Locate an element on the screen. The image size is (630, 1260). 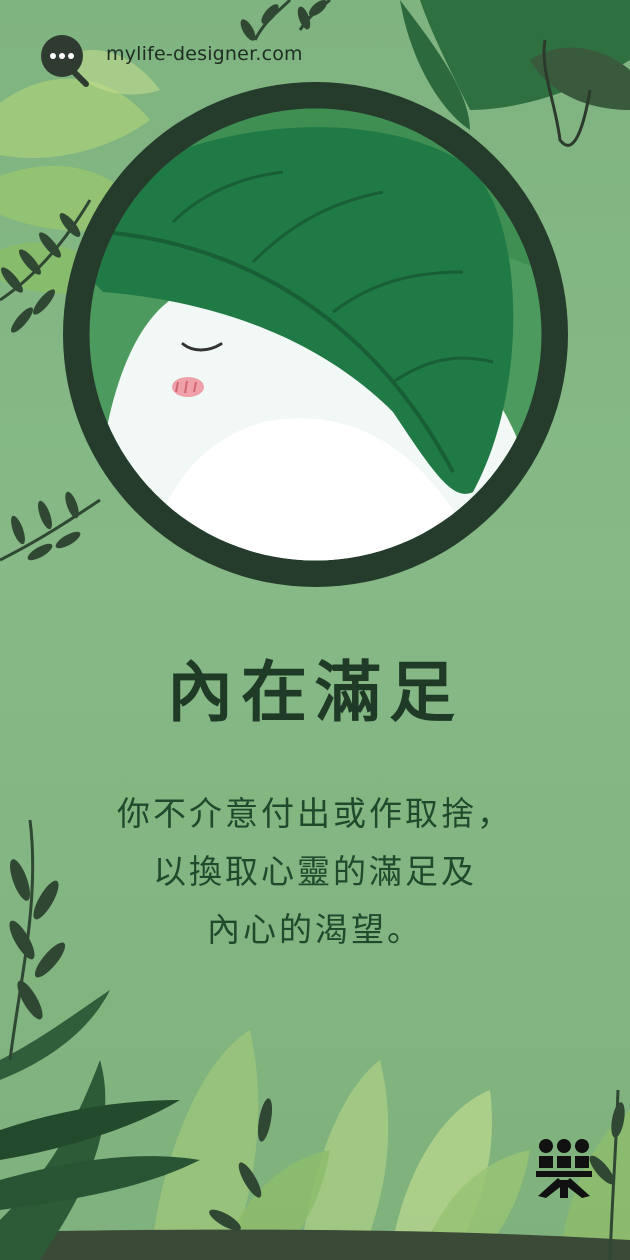
site-url: mylife-designer.com is located at coordinates (204, 54).